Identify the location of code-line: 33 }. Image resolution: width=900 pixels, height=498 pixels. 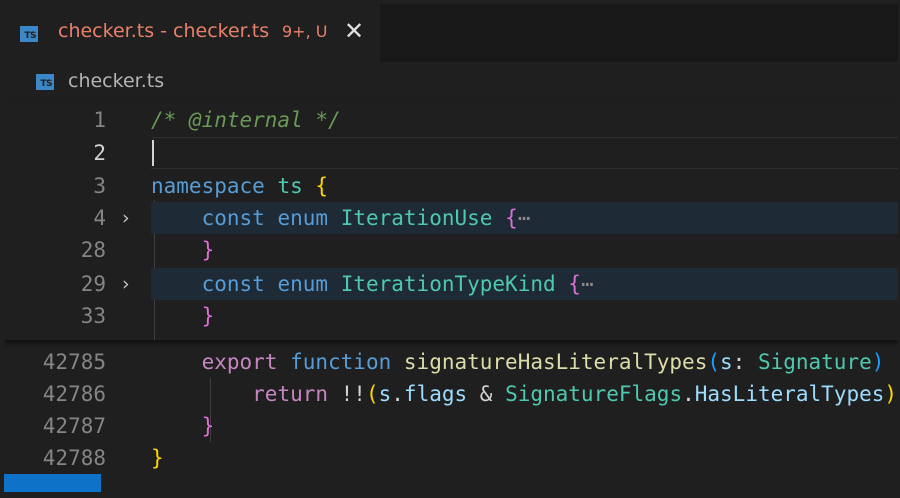
(451, 316).